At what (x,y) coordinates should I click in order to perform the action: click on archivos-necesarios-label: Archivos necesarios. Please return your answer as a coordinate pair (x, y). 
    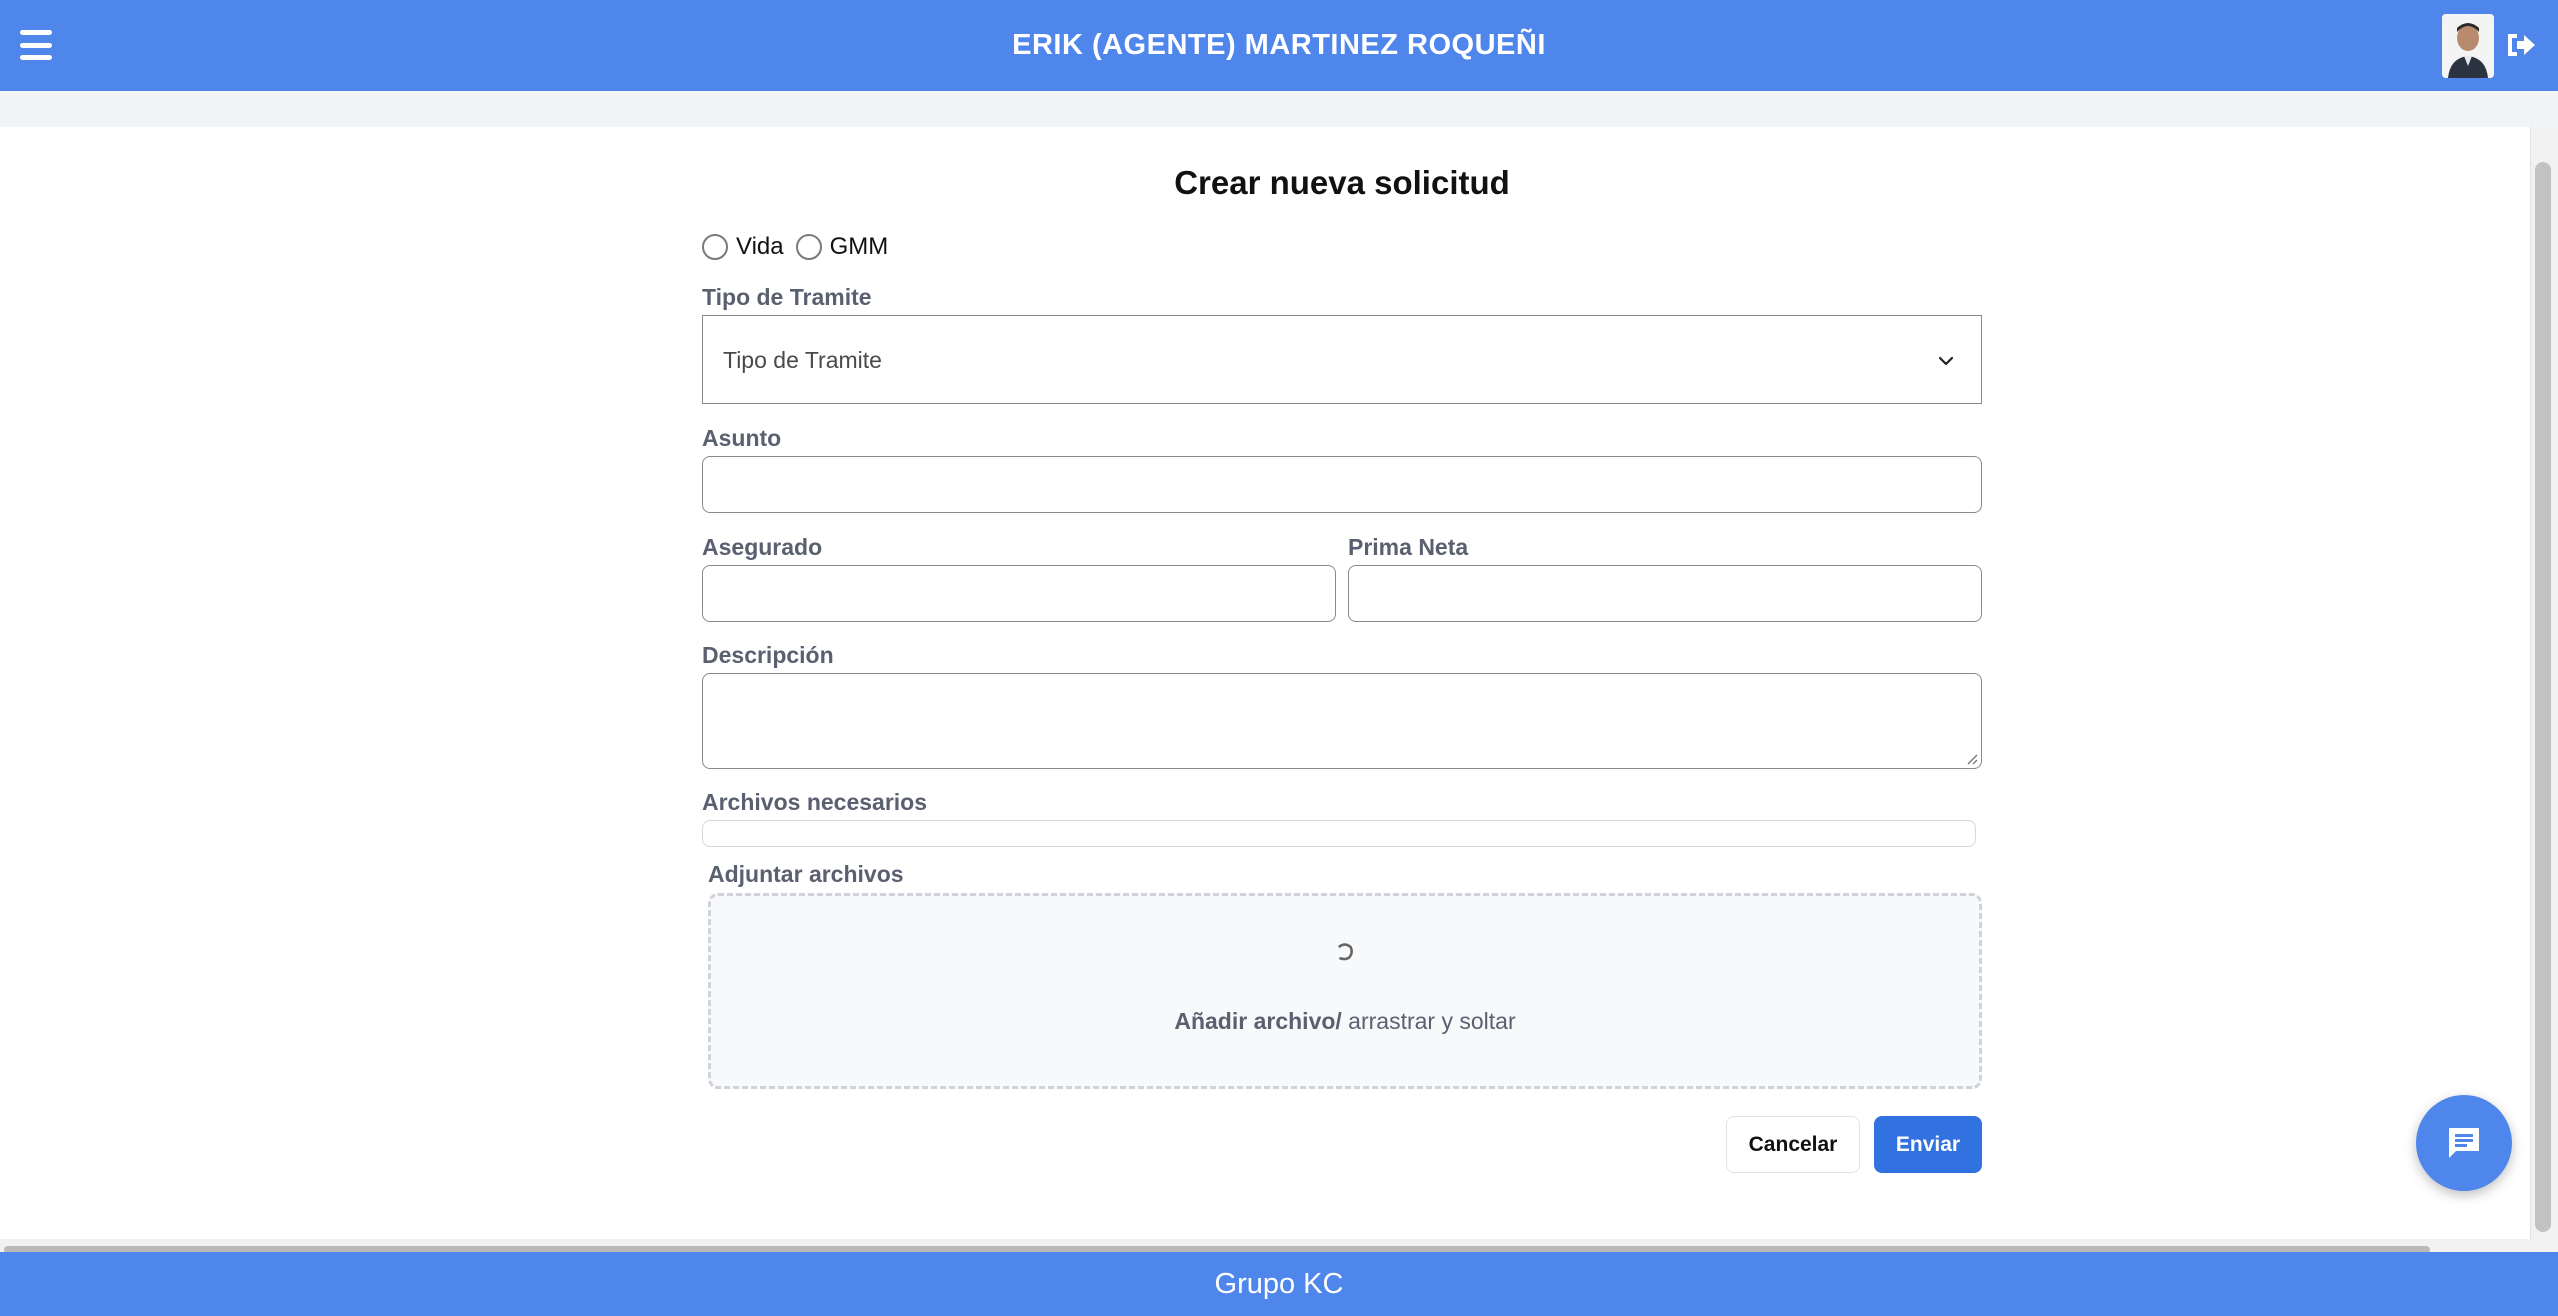
    Looking at the image, I should click on (815, 802).